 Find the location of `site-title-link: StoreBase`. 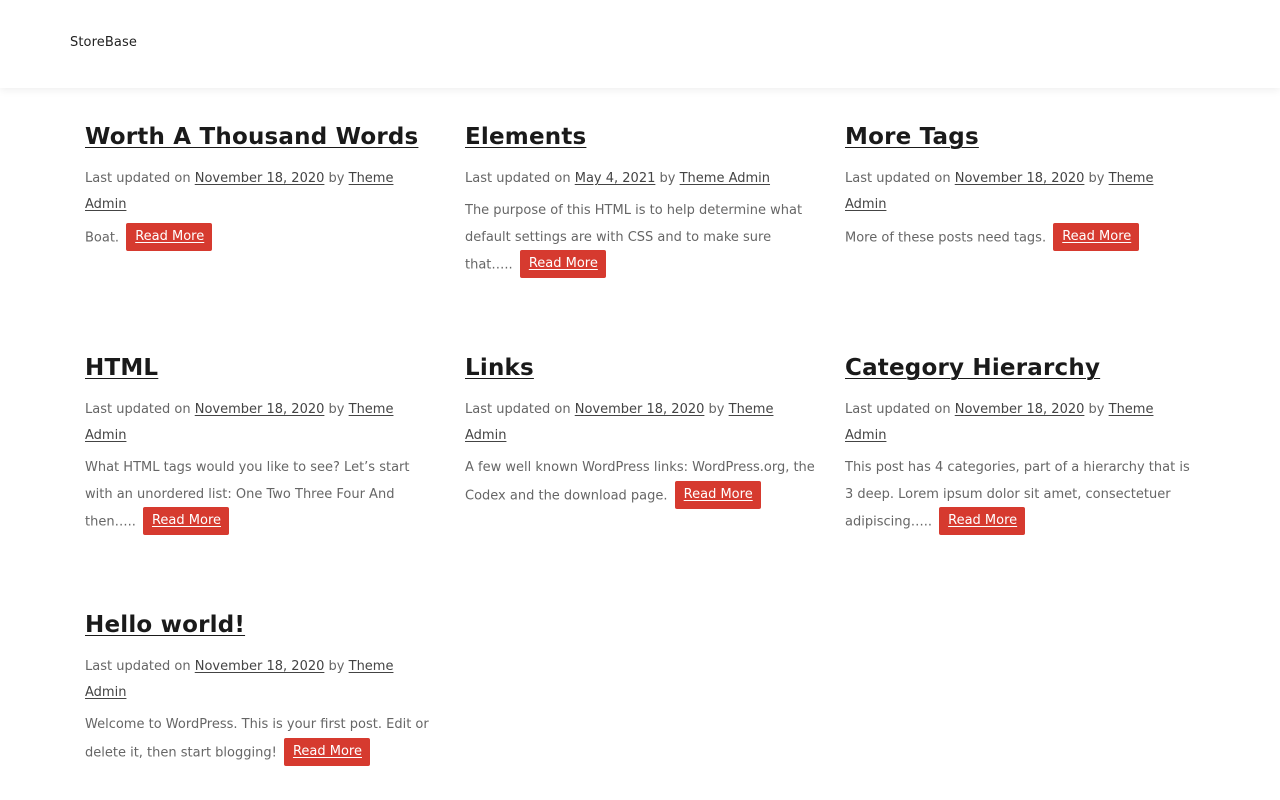

site-title-link: StoreBase is located at coordinates (103, 42).